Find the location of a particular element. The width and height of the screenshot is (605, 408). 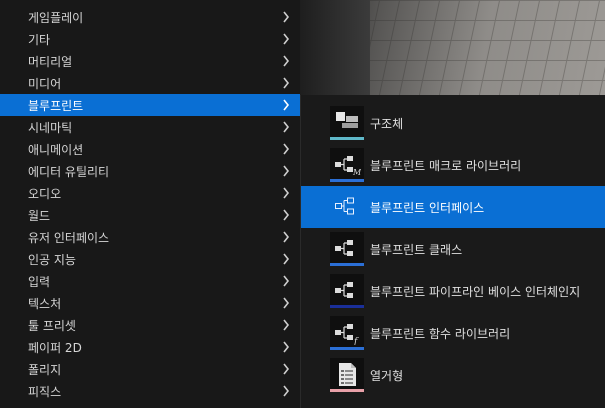

menu-item-audio: 오디오 is located at coordinates (150, 193).